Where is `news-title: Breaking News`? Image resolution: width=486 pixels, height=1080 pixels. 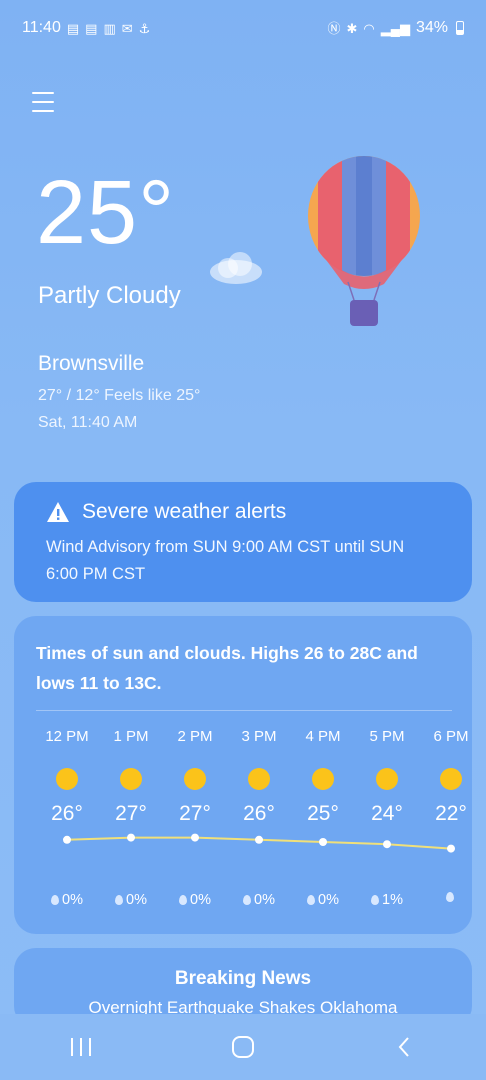
news-title: Breaking News is located at coordinates (243, 978).